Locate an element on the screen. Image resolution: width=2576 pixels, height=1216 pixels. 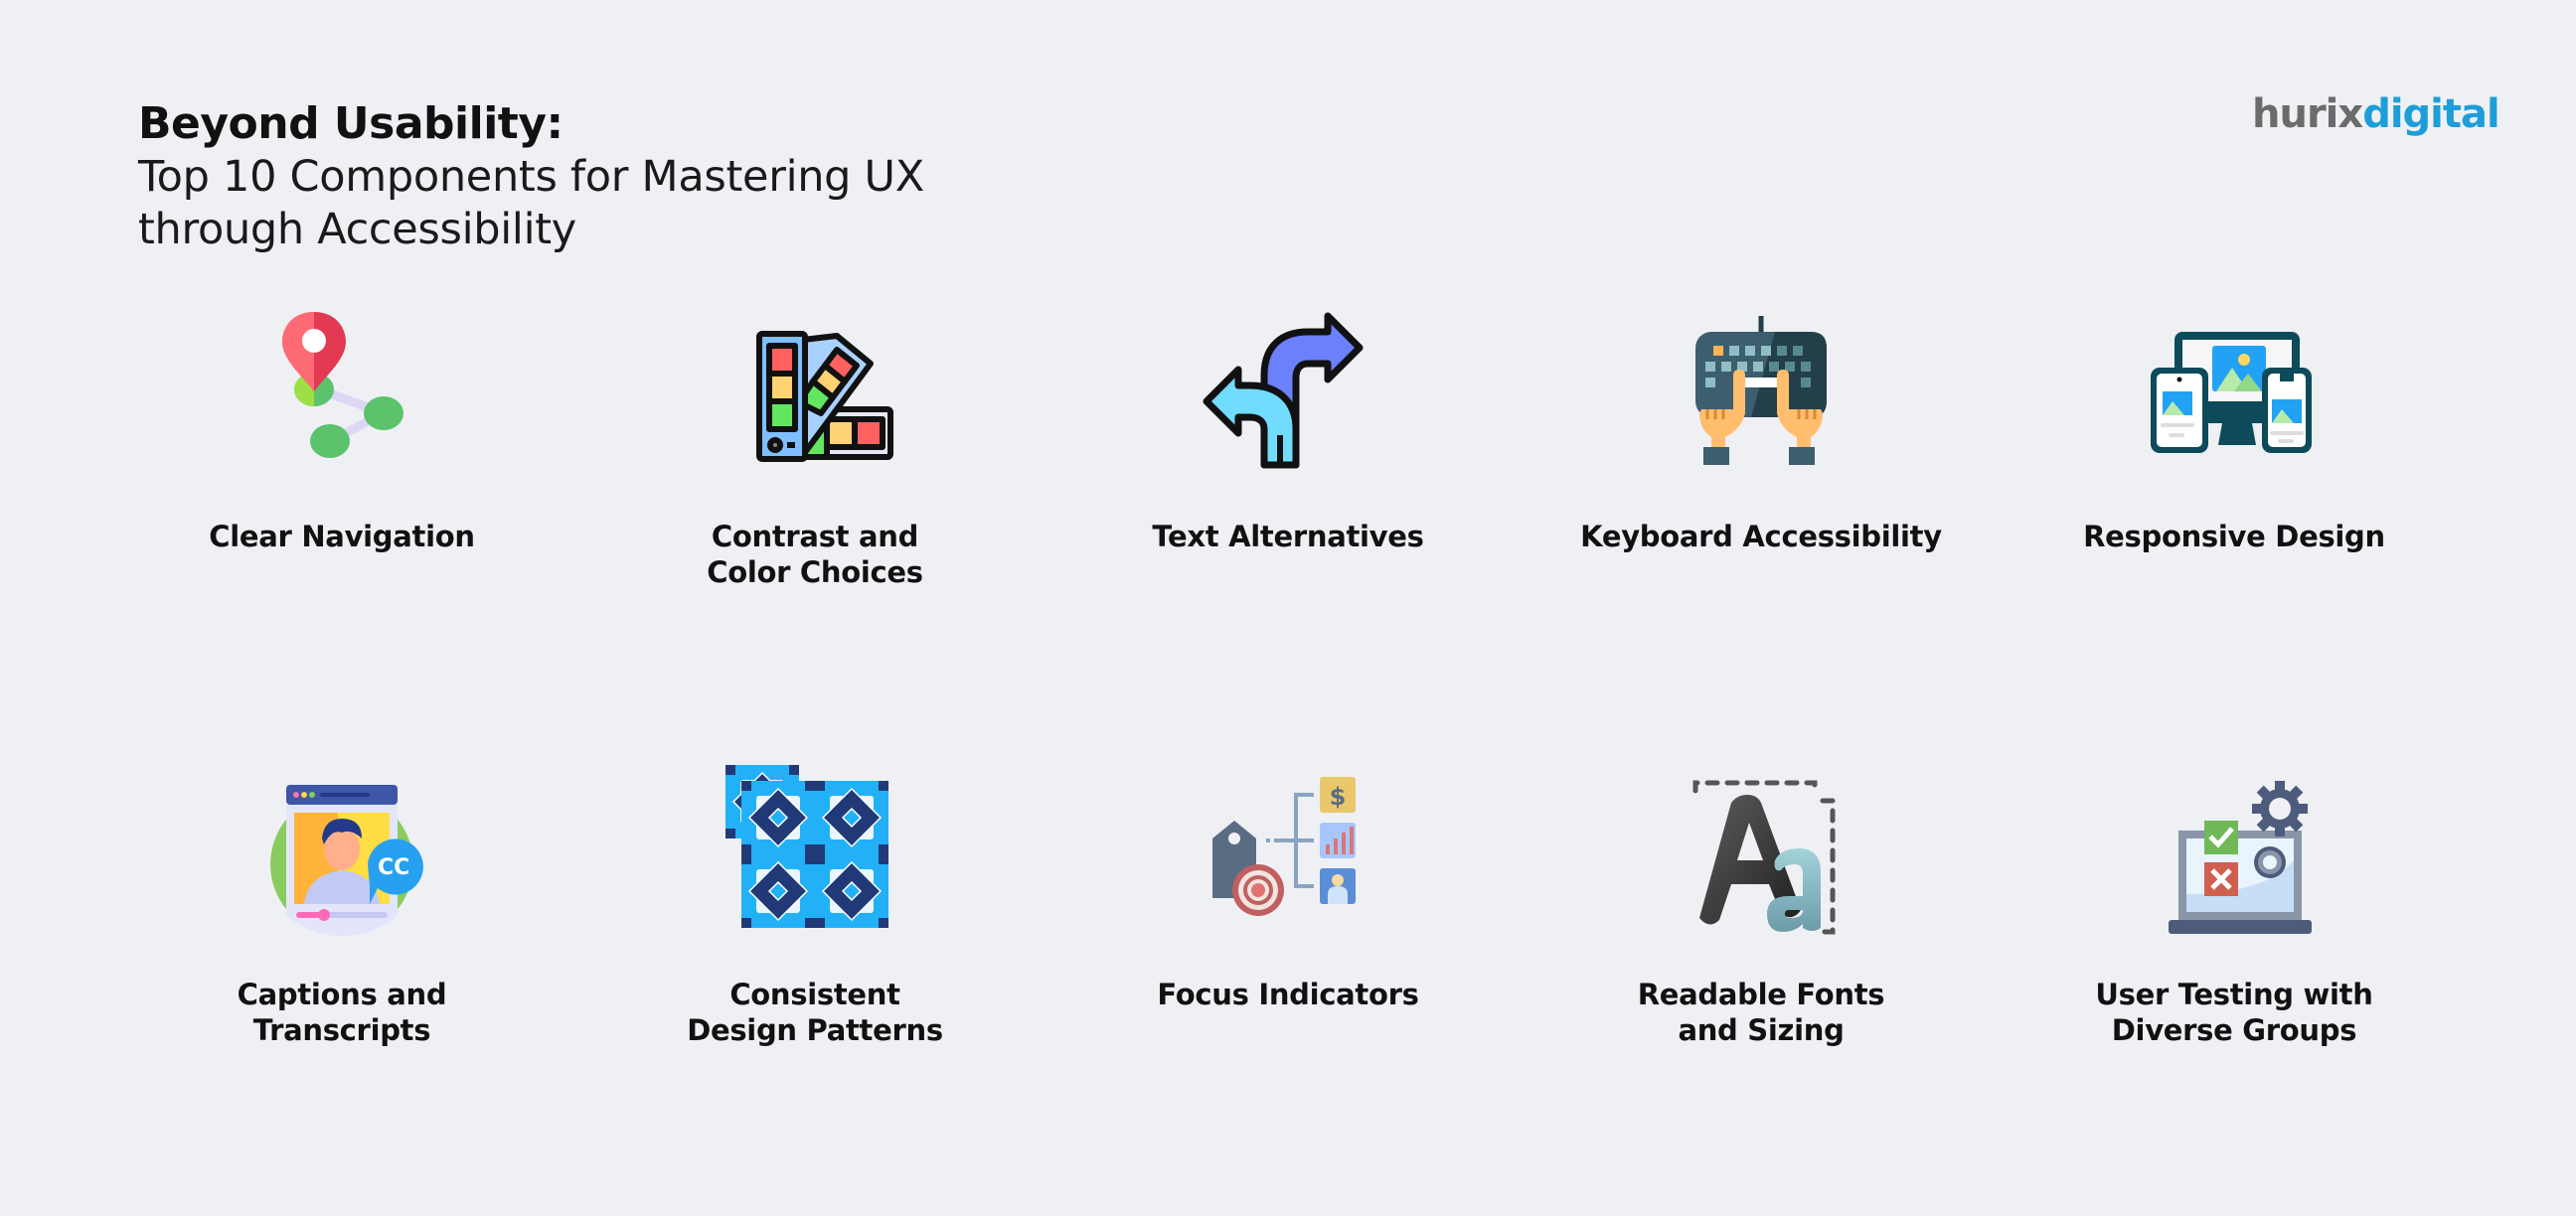
component-label: Focus Indicators is located at coordinates (1288, 994).